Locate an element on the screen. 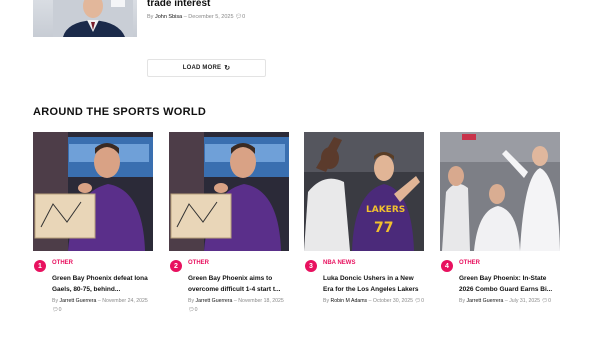 The image size is (592, 337). article-meta: By Jarrett Guerrera – July 31, 2025 💬︎0 is located at coordinates (509, 301).